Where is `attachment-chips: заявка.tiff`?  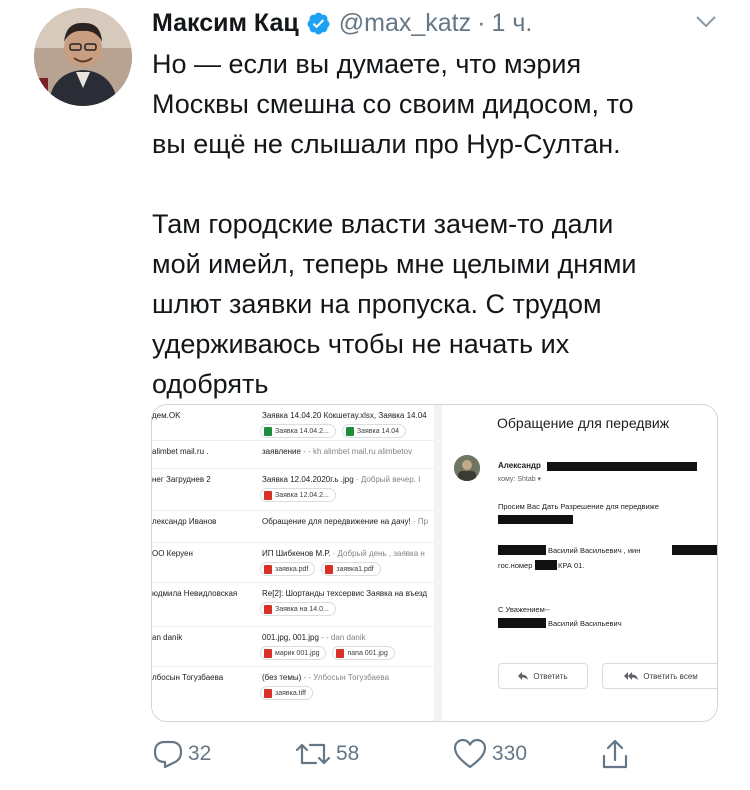 attachment-chips: заявка.tiff is located at coordinates (286, 693).